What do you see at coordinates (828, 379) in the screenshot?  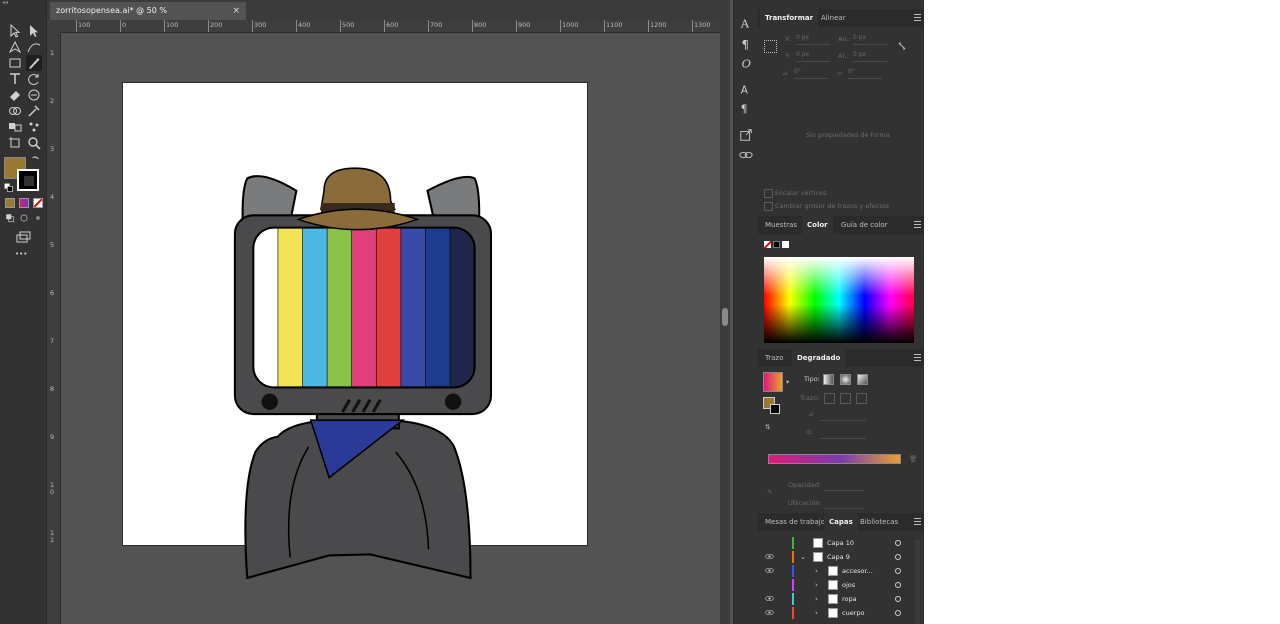 I see `linear-gradient-button` at bounding box center [828, 379].